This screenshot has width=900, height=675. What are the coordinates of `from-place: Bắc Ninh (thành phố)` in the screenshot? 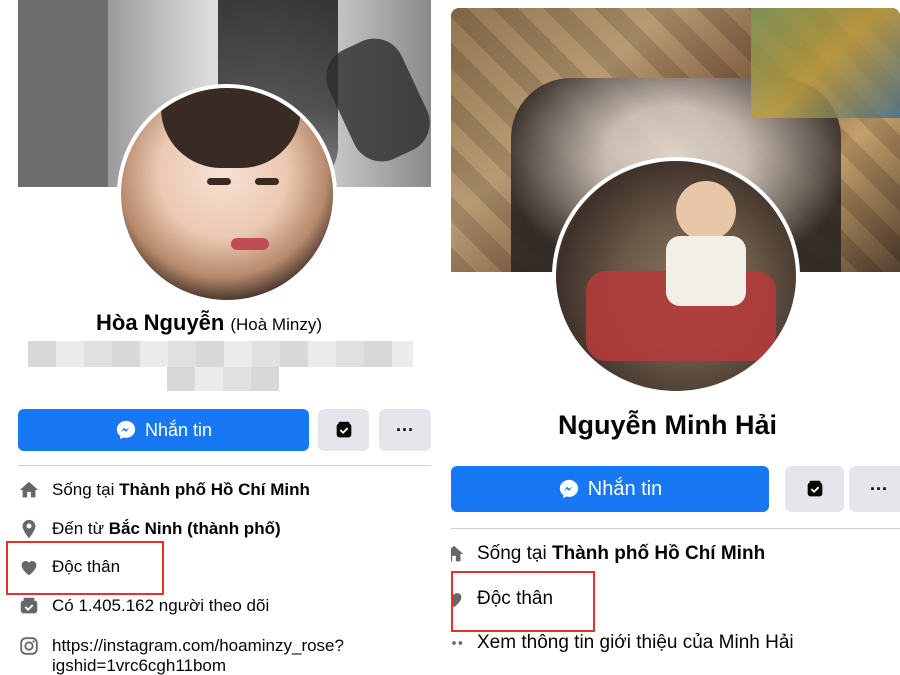 It's located at (195, 528).